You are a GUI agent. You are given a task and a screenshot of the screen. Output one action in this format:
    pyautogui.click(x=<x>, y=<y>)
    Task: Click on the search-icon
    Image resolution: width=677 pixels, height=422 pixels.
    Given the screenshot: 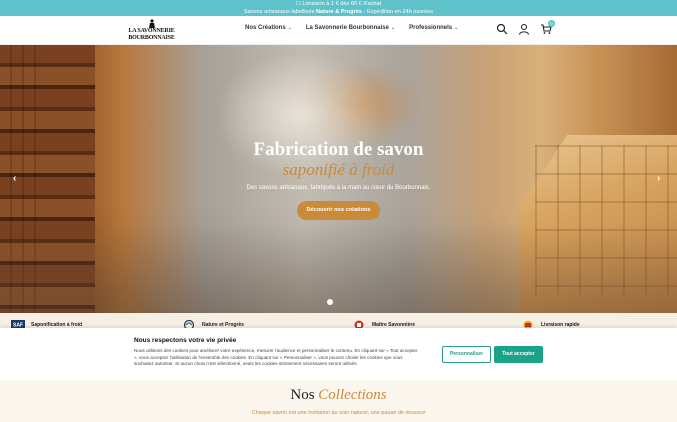 What is the action you would take?
    pyautogui.click(x=502, y=29)
    